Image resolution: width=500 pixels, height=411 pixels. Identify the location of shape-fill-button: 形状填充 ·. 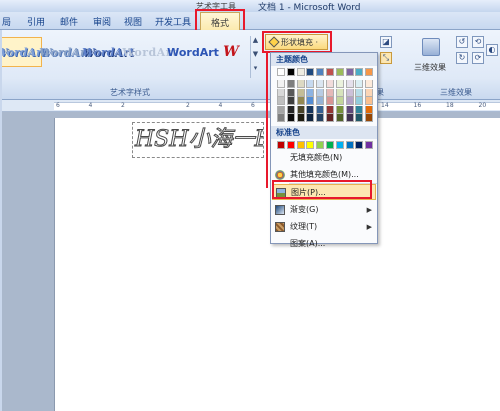
(296, 42).